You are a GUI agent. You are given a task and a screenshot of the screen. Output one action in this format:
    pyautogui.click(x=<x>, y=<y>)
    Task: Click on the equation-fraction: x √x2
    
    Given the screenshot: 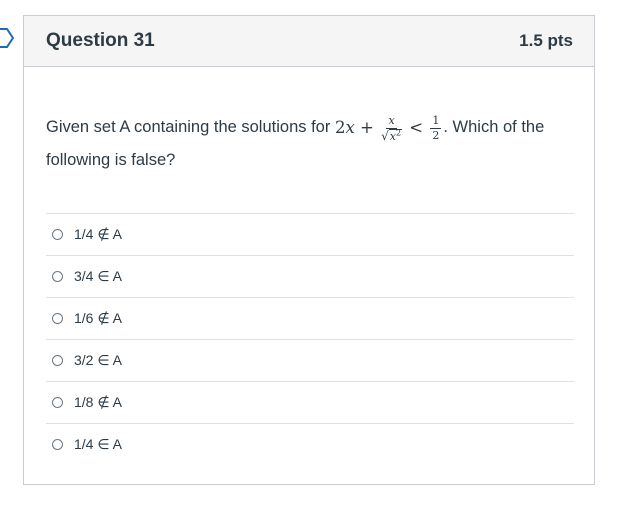 What is the action you would take?
    pyautogui.click(x=392, y=128)
    